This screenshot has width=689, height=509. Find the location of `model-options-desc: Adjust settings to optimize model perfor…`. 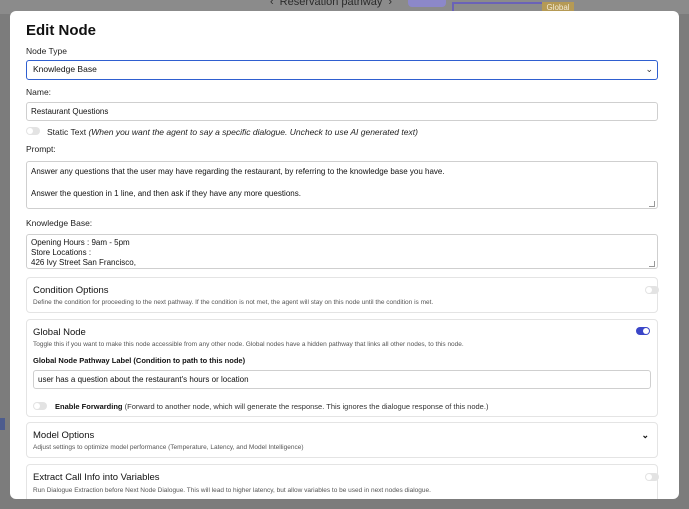

model-options-desc: Adjust settings to optimize model perfor… is located at coordinates (168, 447).